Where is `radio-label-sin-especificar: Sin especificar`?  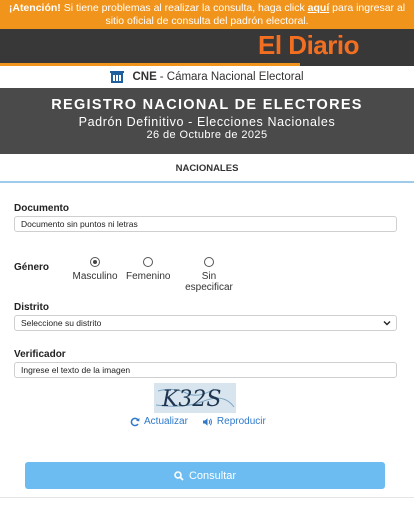 radio-label-sin-especificar: Sin especificar is located at coordinates (209, 282).